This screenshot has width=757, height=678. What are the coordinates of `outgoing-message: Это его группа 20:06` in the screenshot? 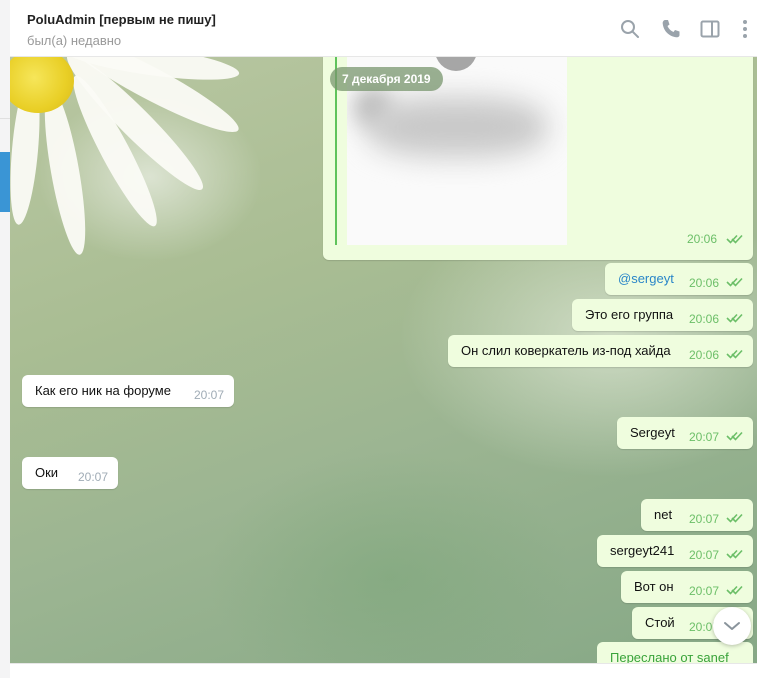 It's located at (662, 315).